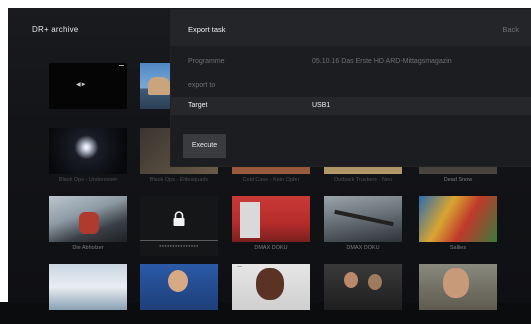 Image resolution: width=531 pixels, height=324 pixels. What do you see at coordinates (88, 180) in the screenshot?
I see `tile-caption: Black Ops - Undercover` at bounding box center [88, 180].